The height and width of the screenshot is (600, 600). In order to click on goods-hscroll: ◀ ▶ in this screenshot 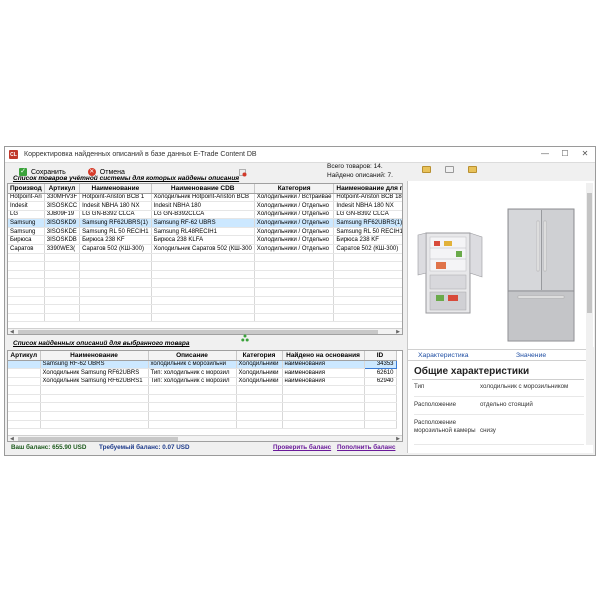, I will do `click(205, 331)`.